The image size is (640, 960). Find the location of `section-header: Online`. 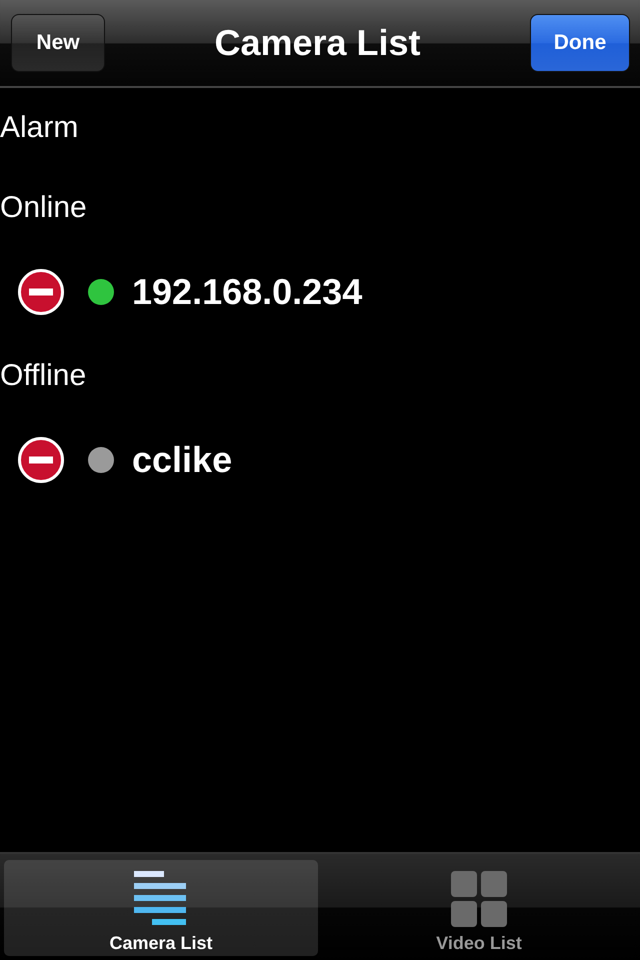

section-header: Online is located at coordinates (43, 208).